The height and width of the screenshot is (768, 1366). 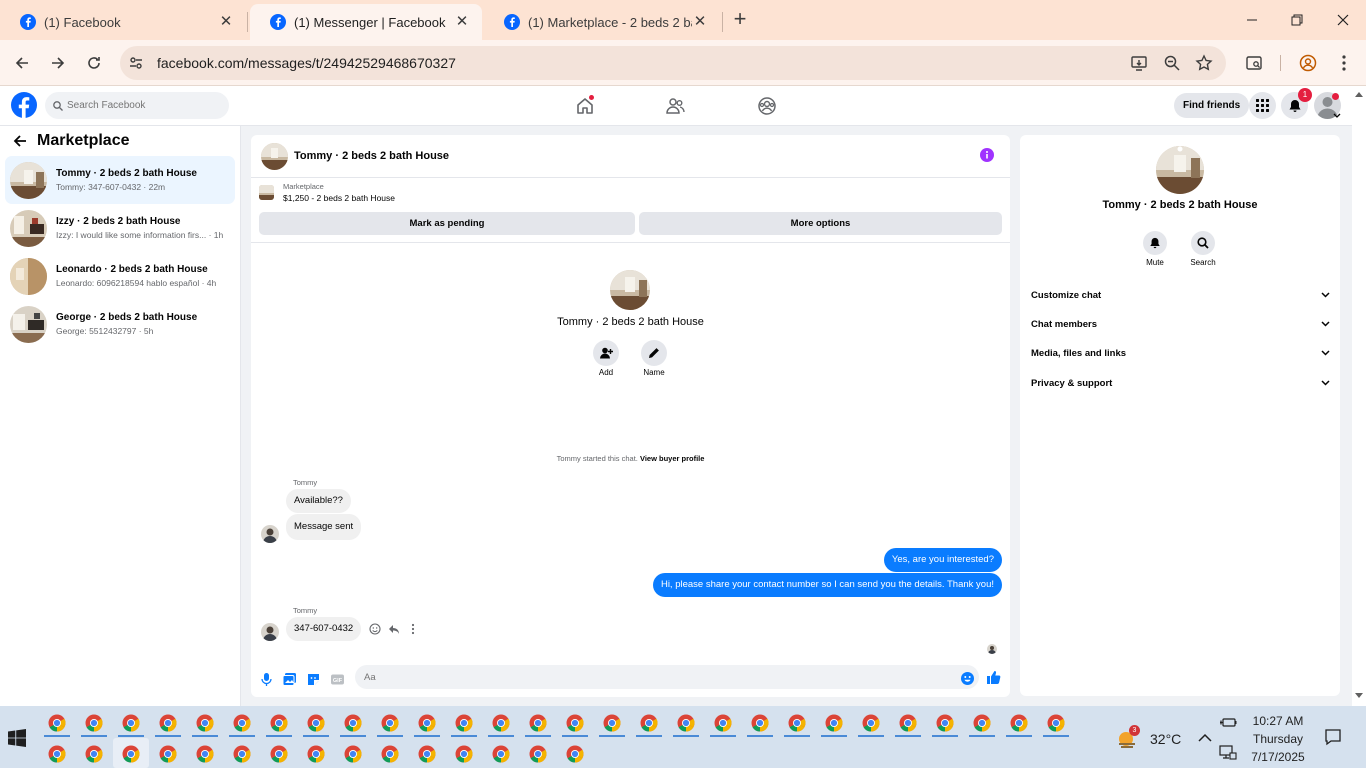 What do you see at coordinates (675, 106) in the screenshot?
I see `friends-icon` at bounding box center [675, 106].